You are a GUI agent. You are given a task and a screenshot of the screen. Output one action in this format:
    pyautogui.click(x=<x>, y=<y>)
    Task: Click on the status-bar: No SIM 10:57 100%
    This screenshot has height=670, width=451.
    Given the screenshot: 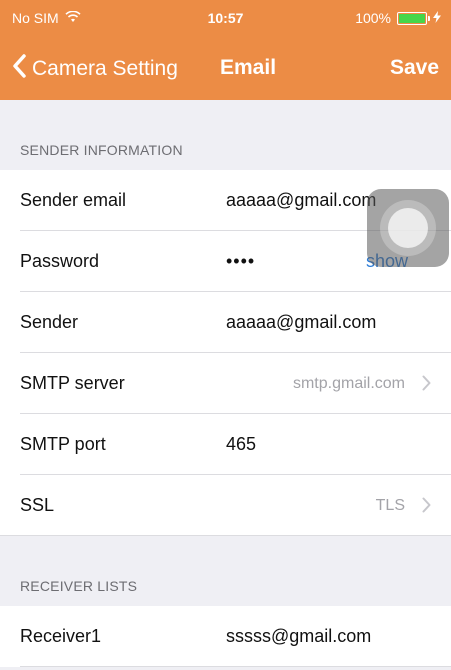 What is the action you would take?
    pyautogui.click(x=225, y=18)
    